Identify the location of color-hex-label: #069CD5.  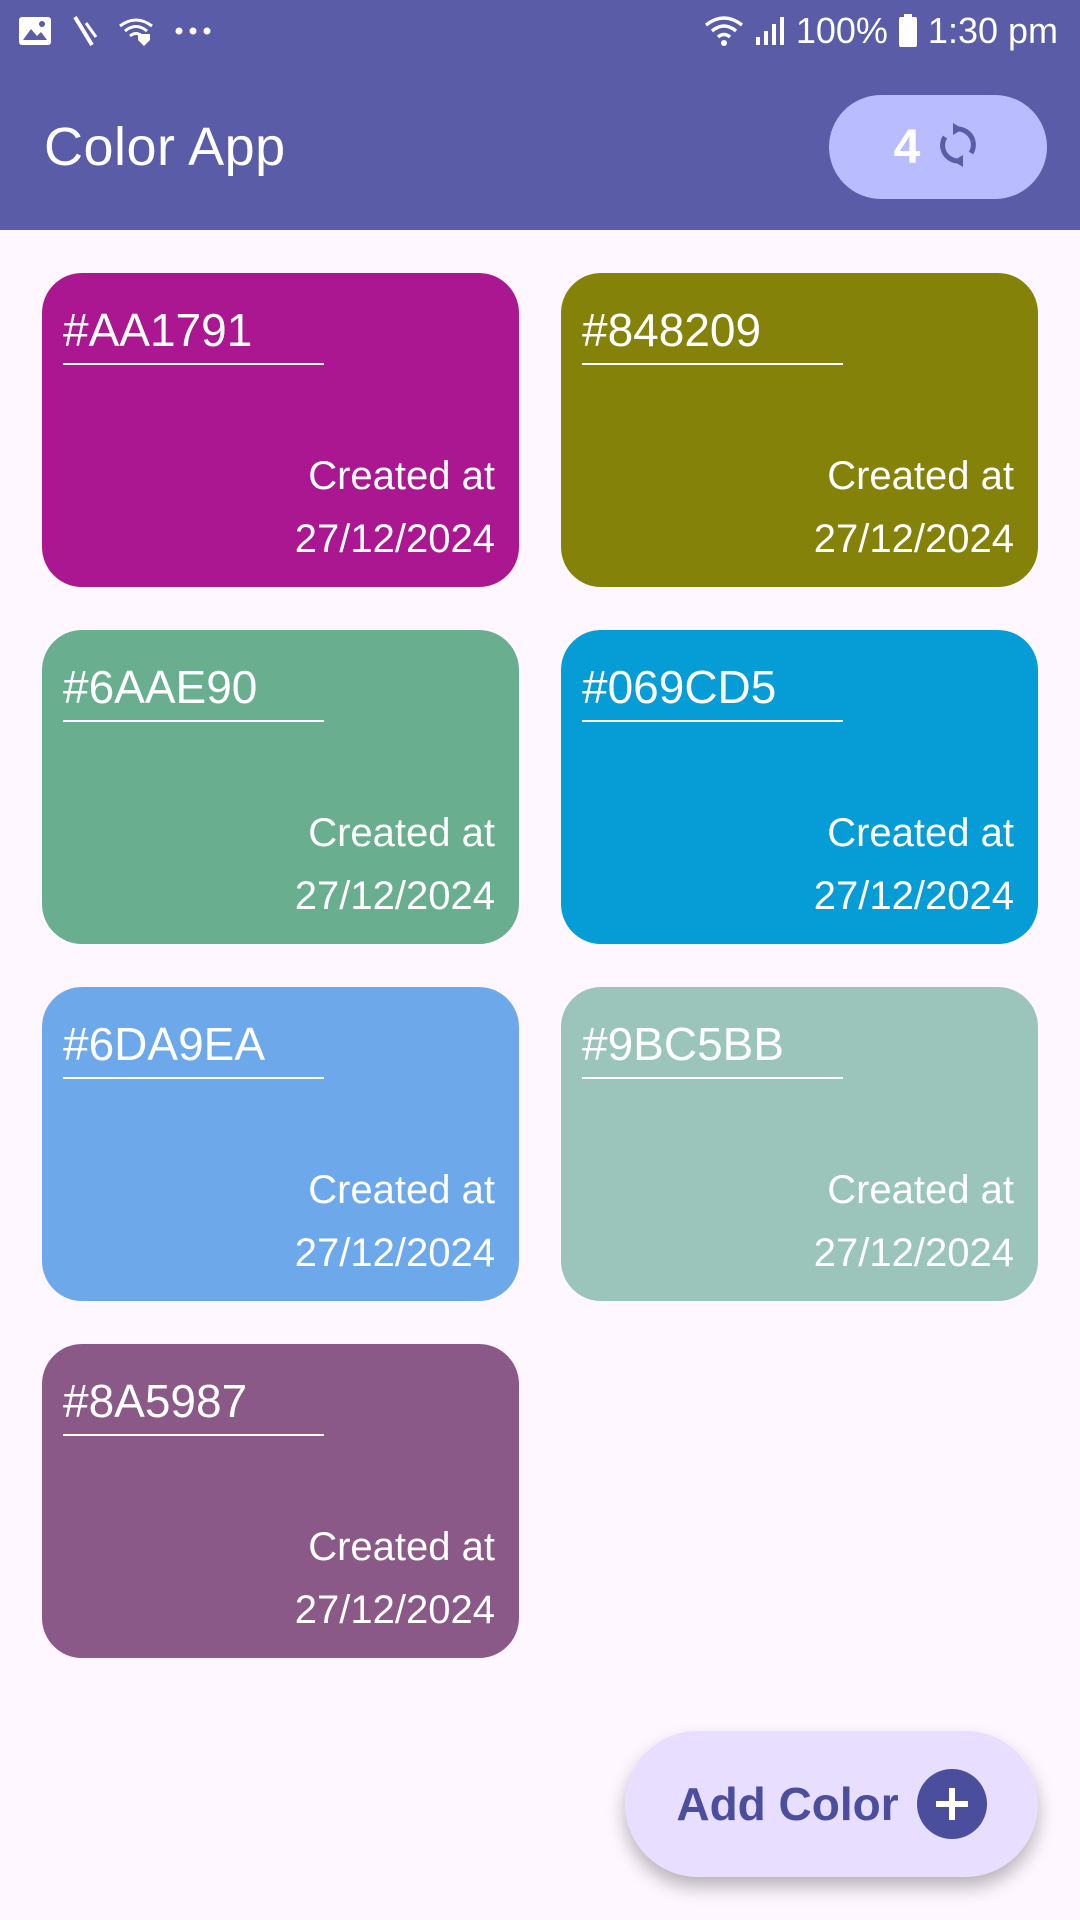
(712, 691).